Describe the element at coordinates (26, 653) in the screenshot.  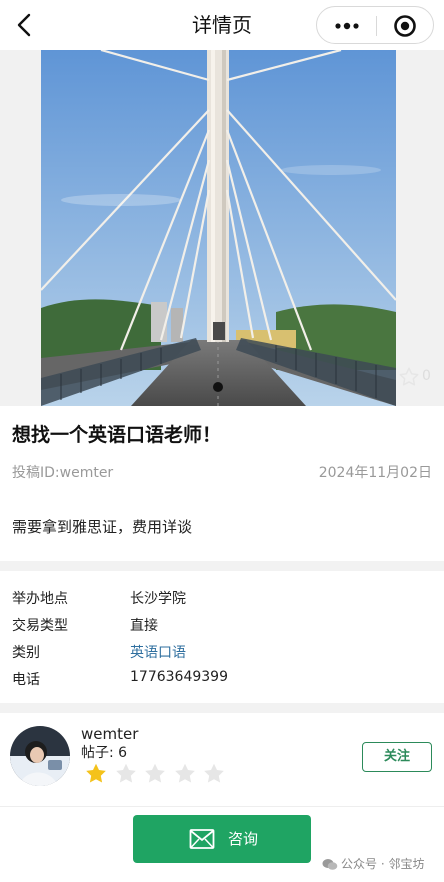
I see `detail-label-category: 类别` at that location.